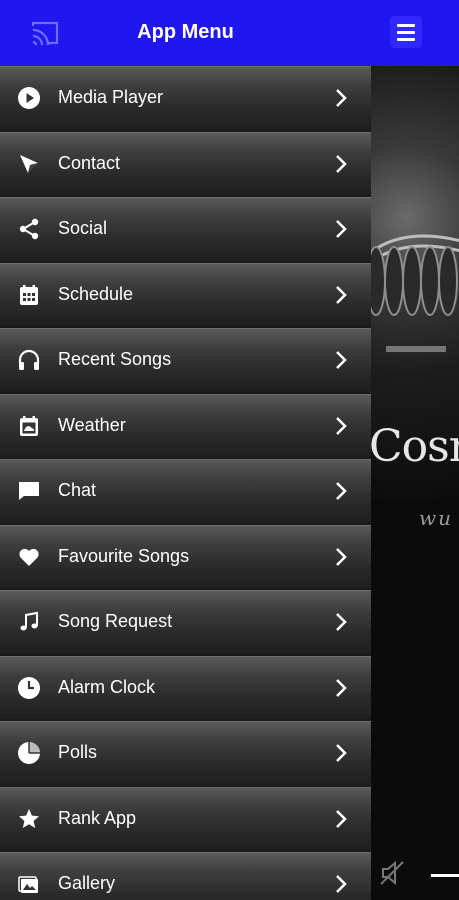  I want to click on menu-item-schedule: Schedule, so click(185, 294).